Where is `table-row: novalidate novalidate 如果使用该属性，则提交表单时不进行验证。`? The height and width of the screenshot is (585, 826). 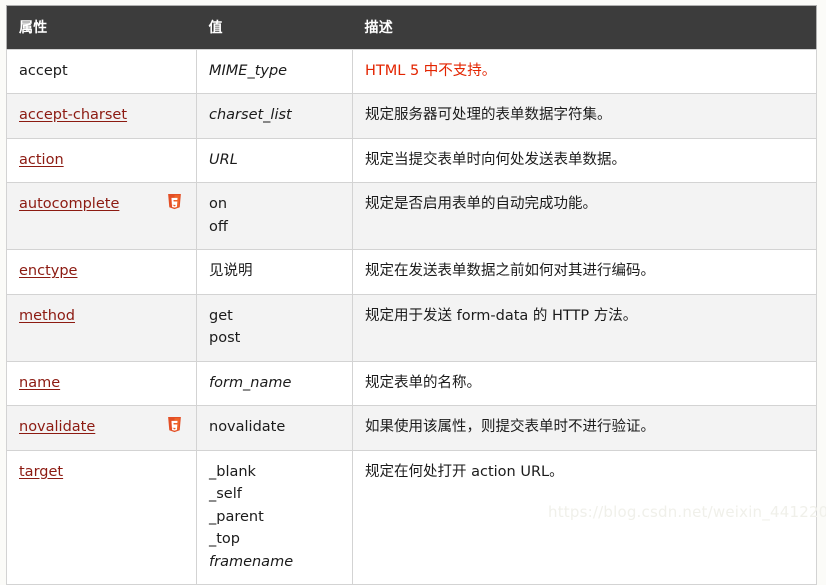 table-row: novalidate novalidate 如果使用该属性，则提交表单时不进行验证。 is located at coordinates (411, 428).